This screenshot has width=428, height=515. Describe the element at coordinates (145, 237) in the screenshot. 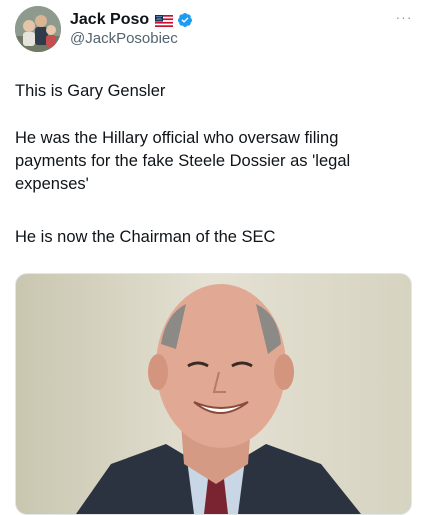

I see `tweet-paragraph: He is now the Chairman of the SEC` at that location.